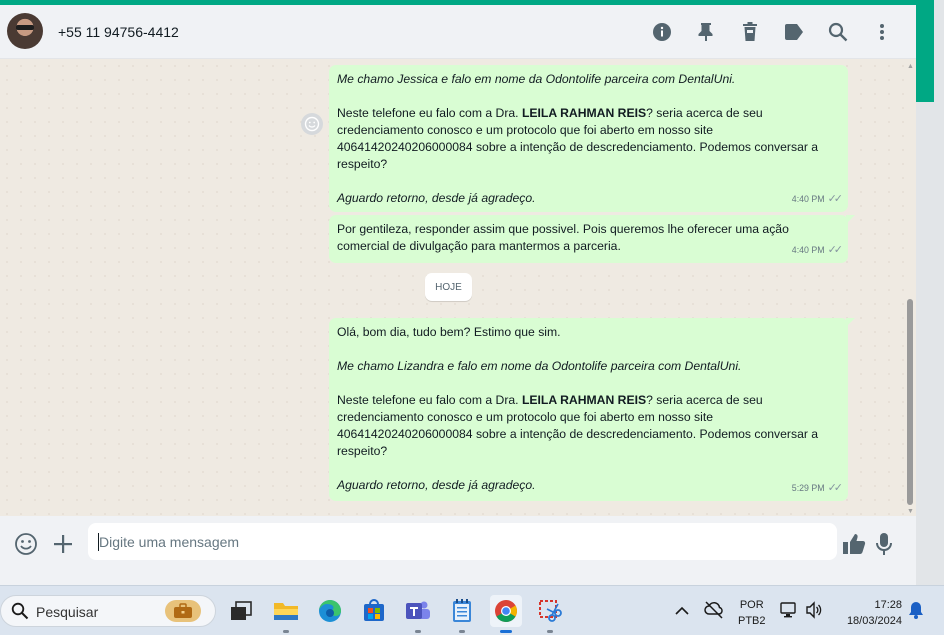  What do you see at coordinates (772, 32) in the screenshot?
I see `header-actions` at bounding box center [772, 32].